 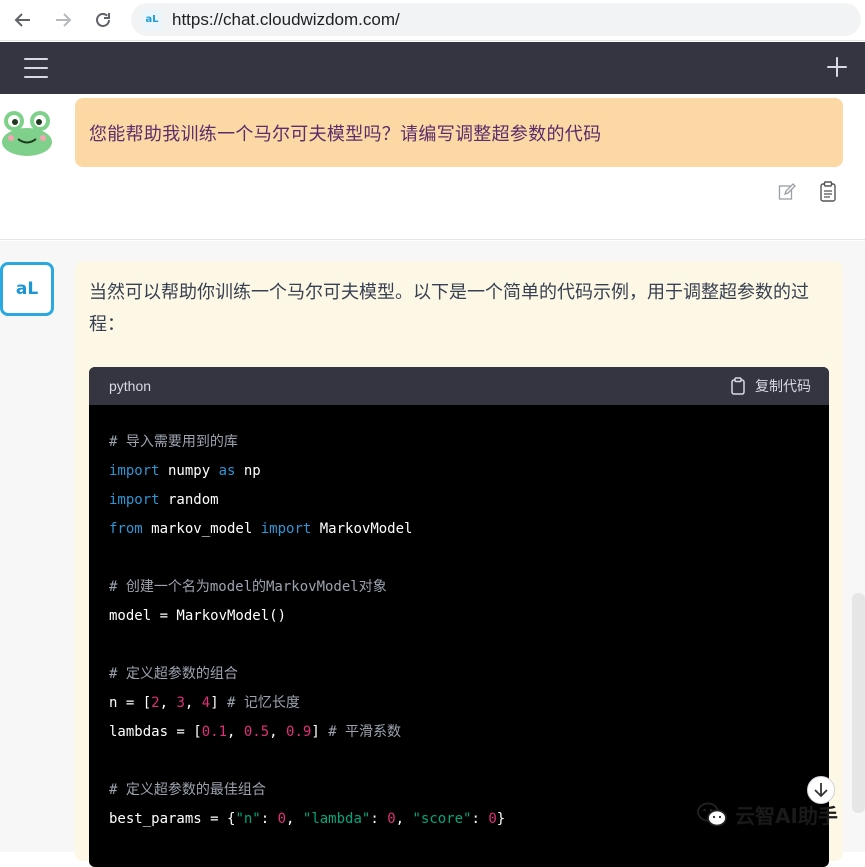 I want to click on ai-avatar: aL, so click(x=27, y=289).